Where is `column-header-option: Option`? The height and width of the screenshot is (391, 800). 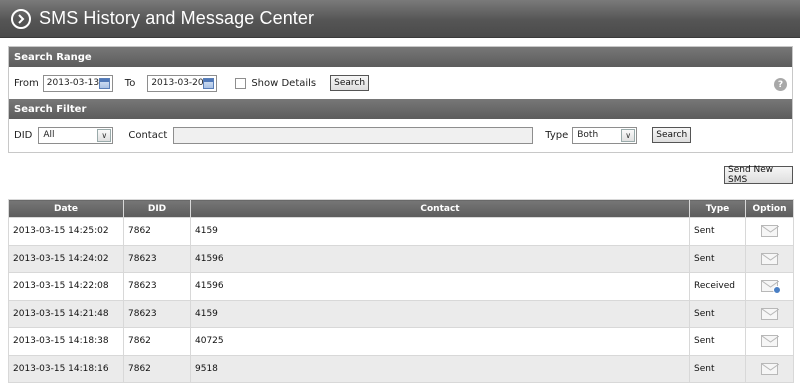
column-header-option: Option is located at coordinates (769, 208).